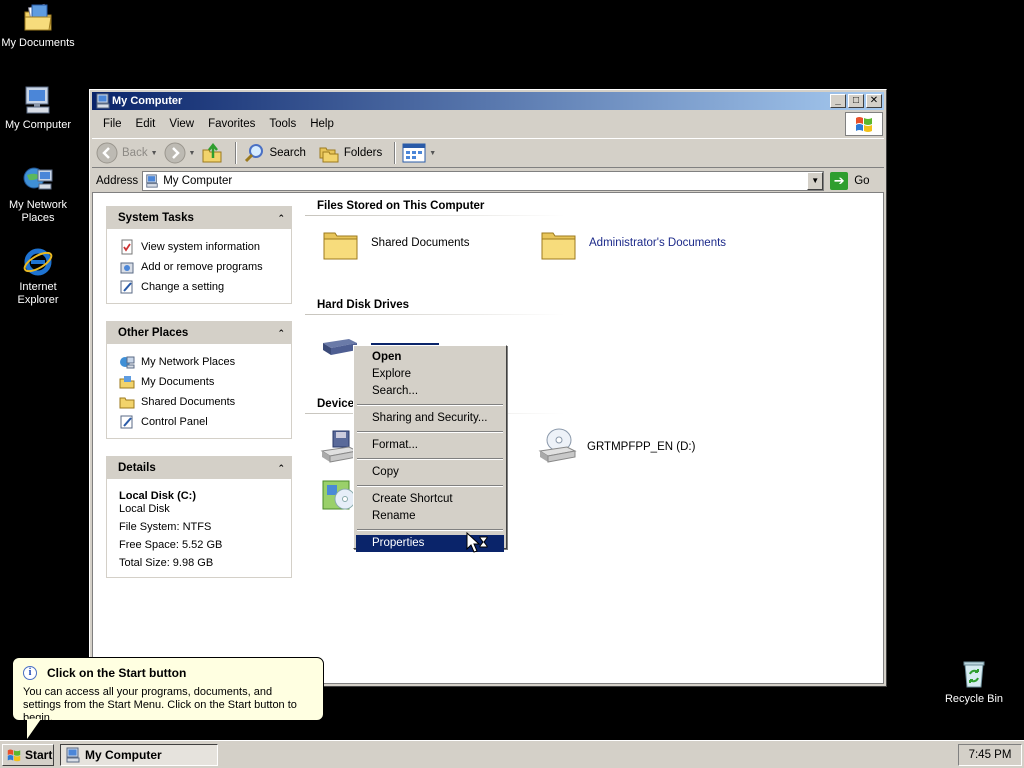 Image resolution: width=1024 pixels, height=768 pixels. I want to click on other-places-header: Other Places ⌃, so click(199, 333).